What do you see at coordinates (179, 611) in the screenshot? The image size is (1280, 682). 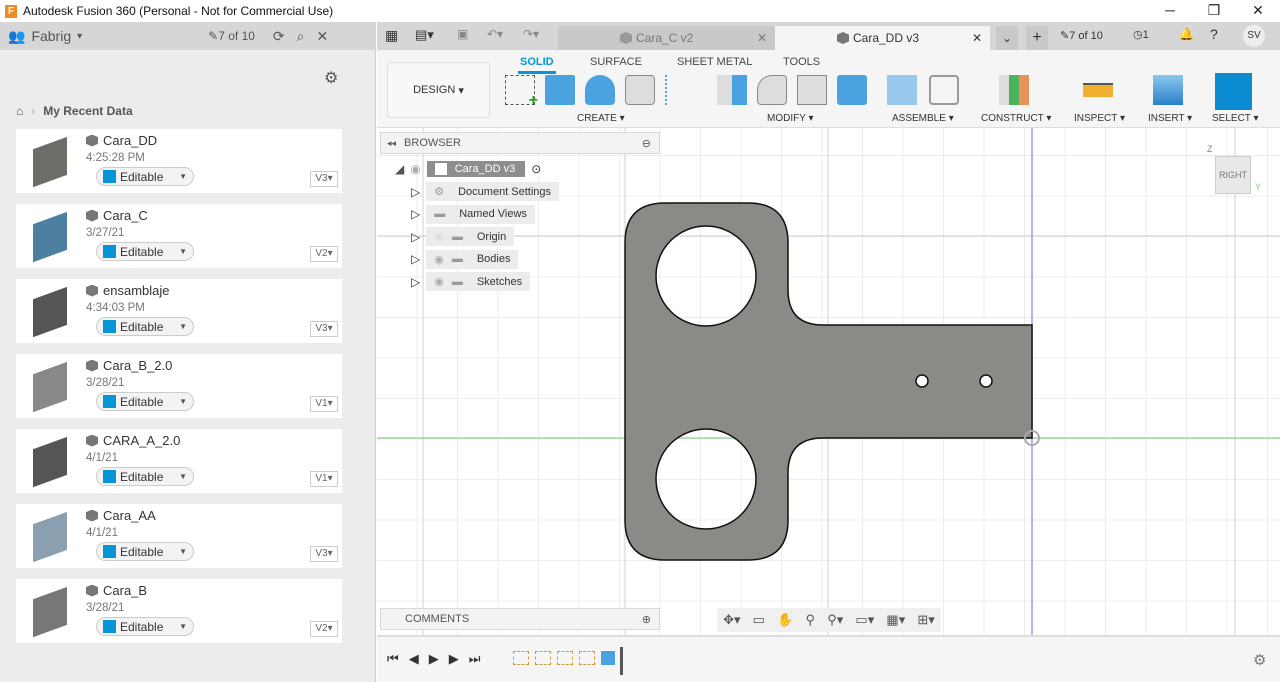 I see `recent-data-item: Cara_B 3/28/21 Editable ▼ V2▾` at bounding box center [179, 611].